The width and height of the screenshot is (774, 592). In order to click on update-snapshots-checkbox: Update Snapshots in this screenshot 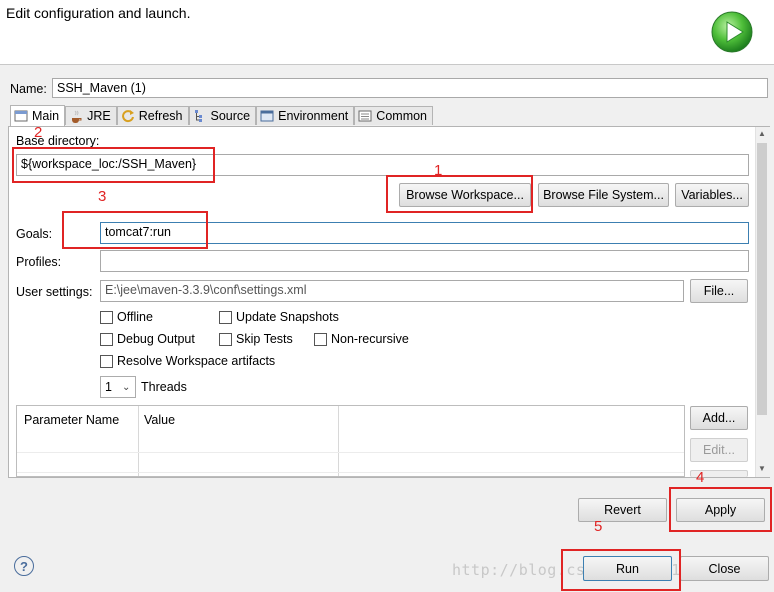, I will do `click(279, 317)`.